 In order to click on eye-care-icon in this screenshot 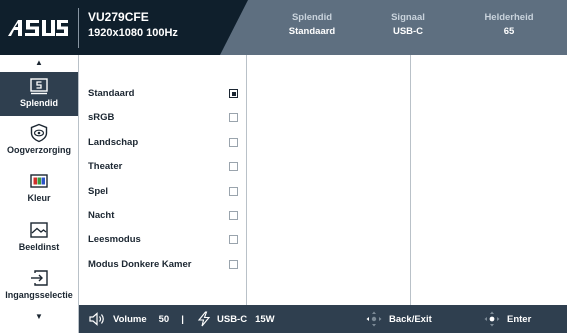, I will do `click(39, 133)`.